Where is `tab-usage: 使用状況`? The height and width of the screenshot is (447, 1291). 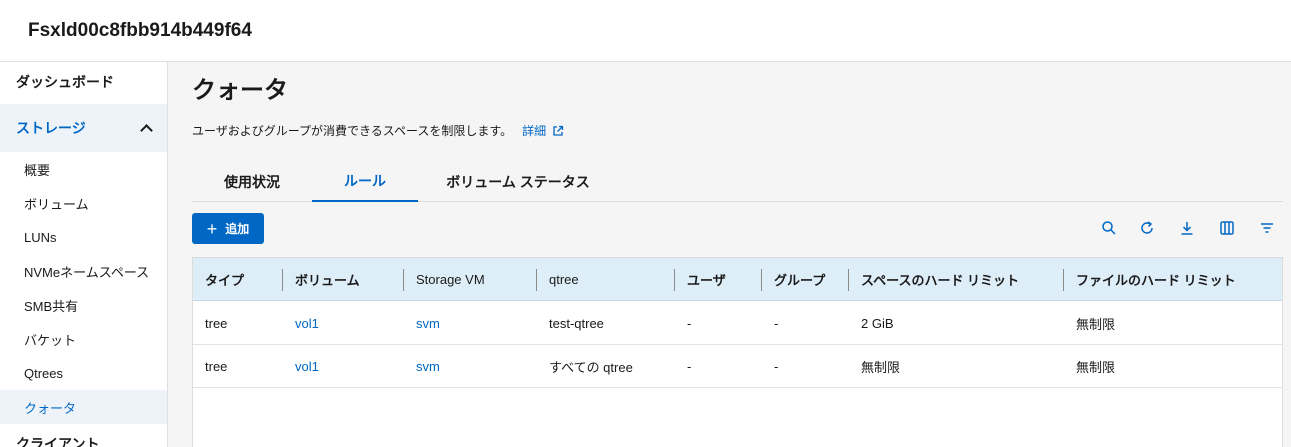
tab-usage: 使用状況 is located at coordinates (252, 182).